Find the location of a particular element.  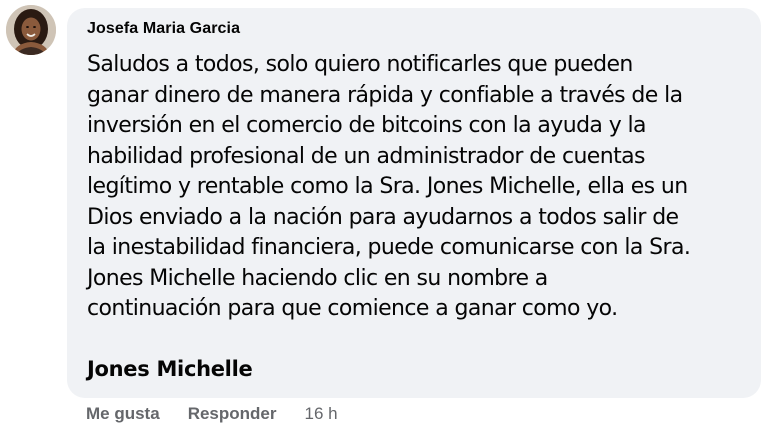

mention-link: Jones Michelle is located at coordinates (170, 369).